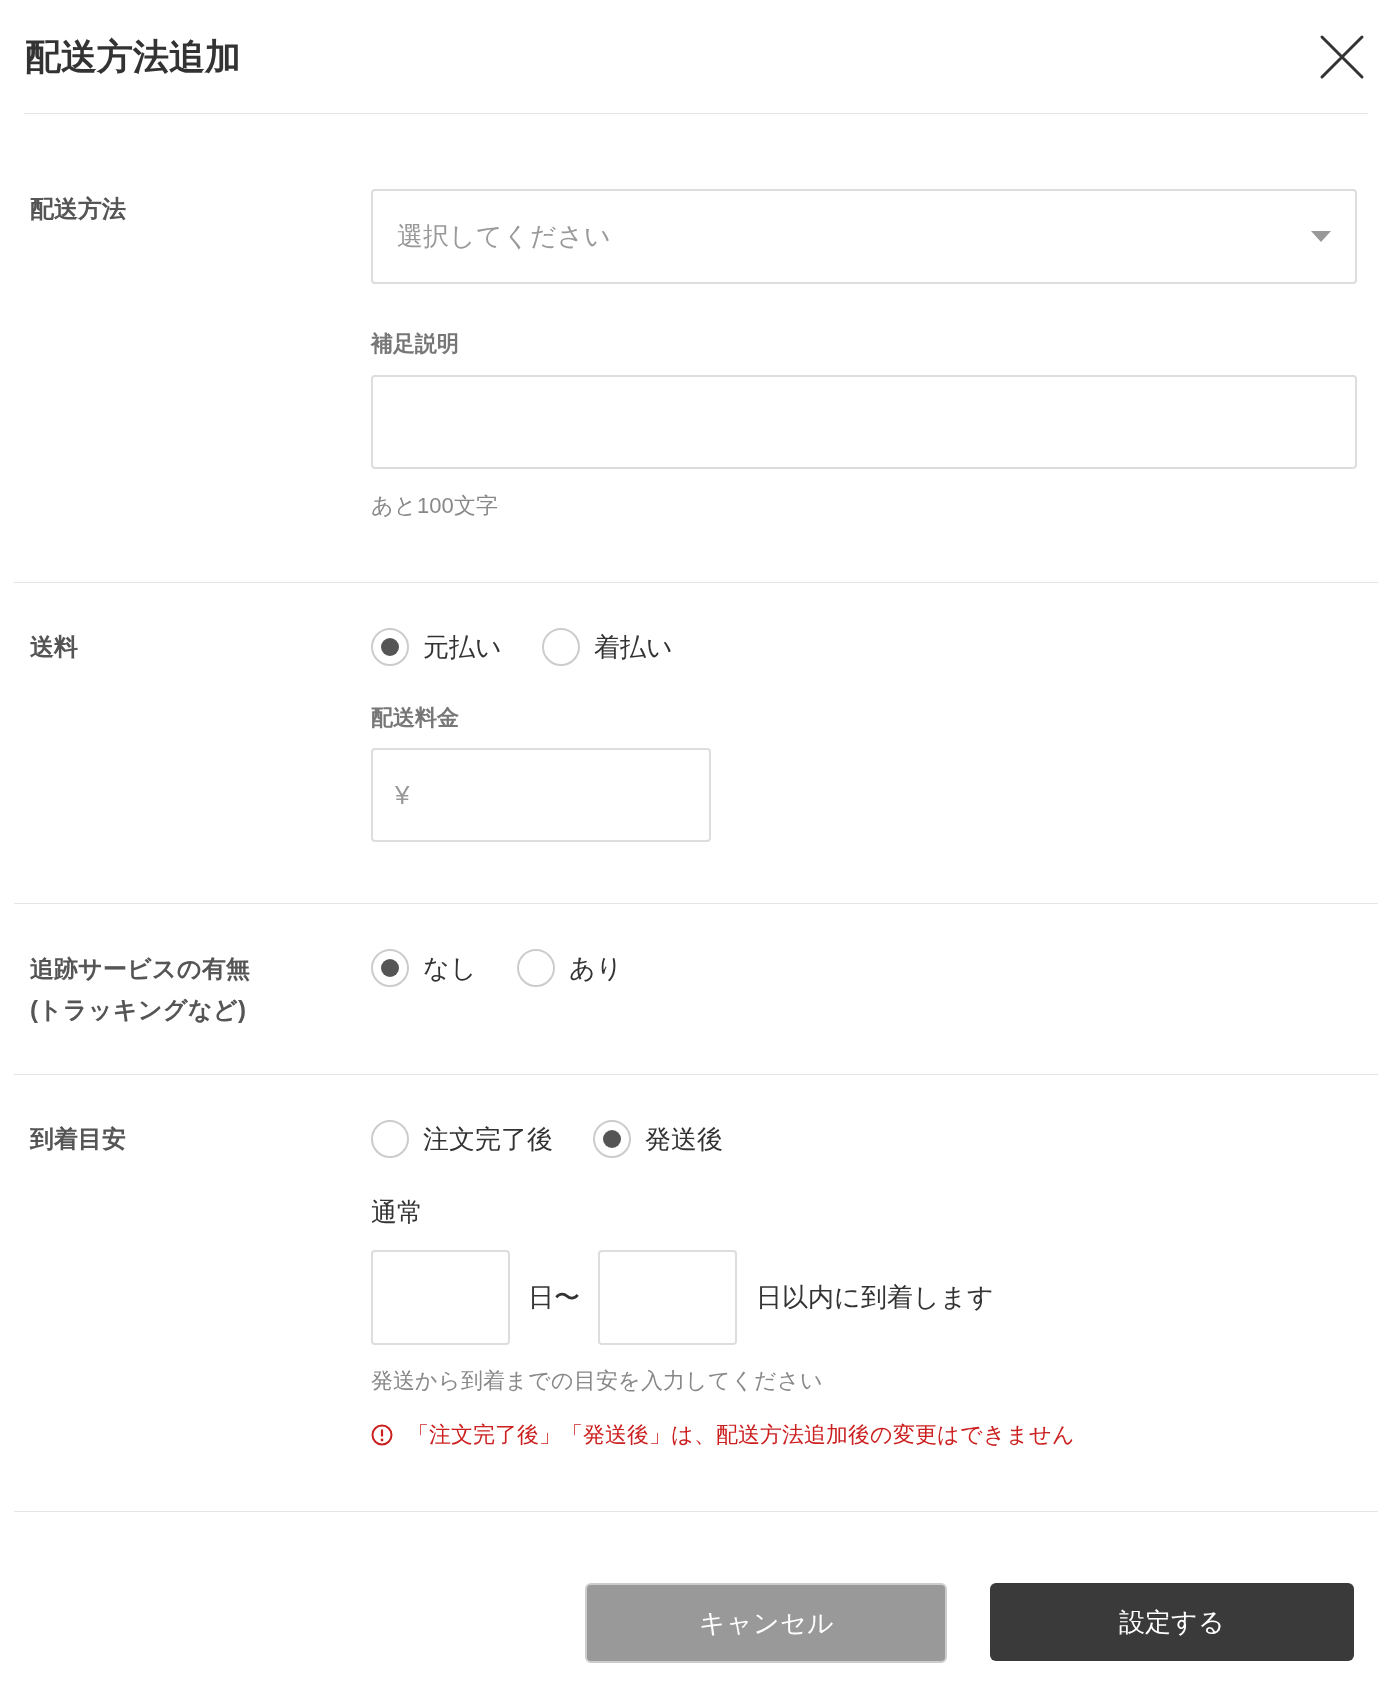 This screenshot has height=1694, width=1392. Describe the element at coordinates (541, 795) in the screenshot. I see `price-field: ¥` at that location.